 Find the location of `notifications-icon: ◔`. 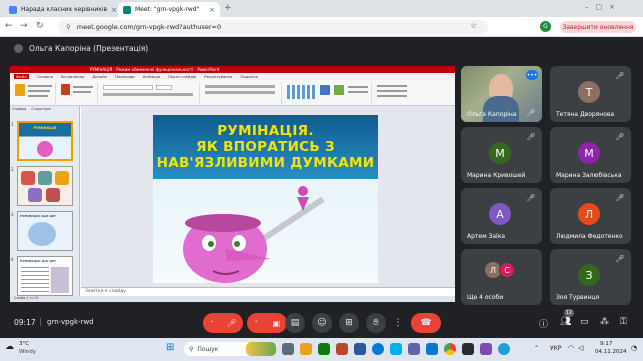

notifications-icon: ◔ is located at coordinates (634, 348).